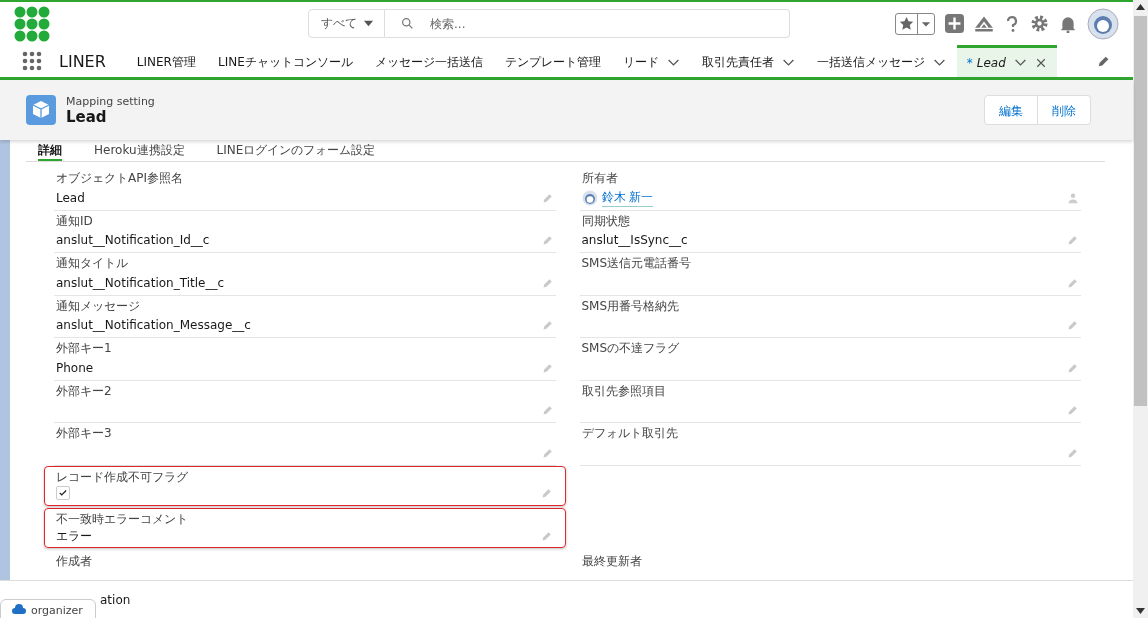  I want to click on record-tab: 詳細, so click(50, 150).